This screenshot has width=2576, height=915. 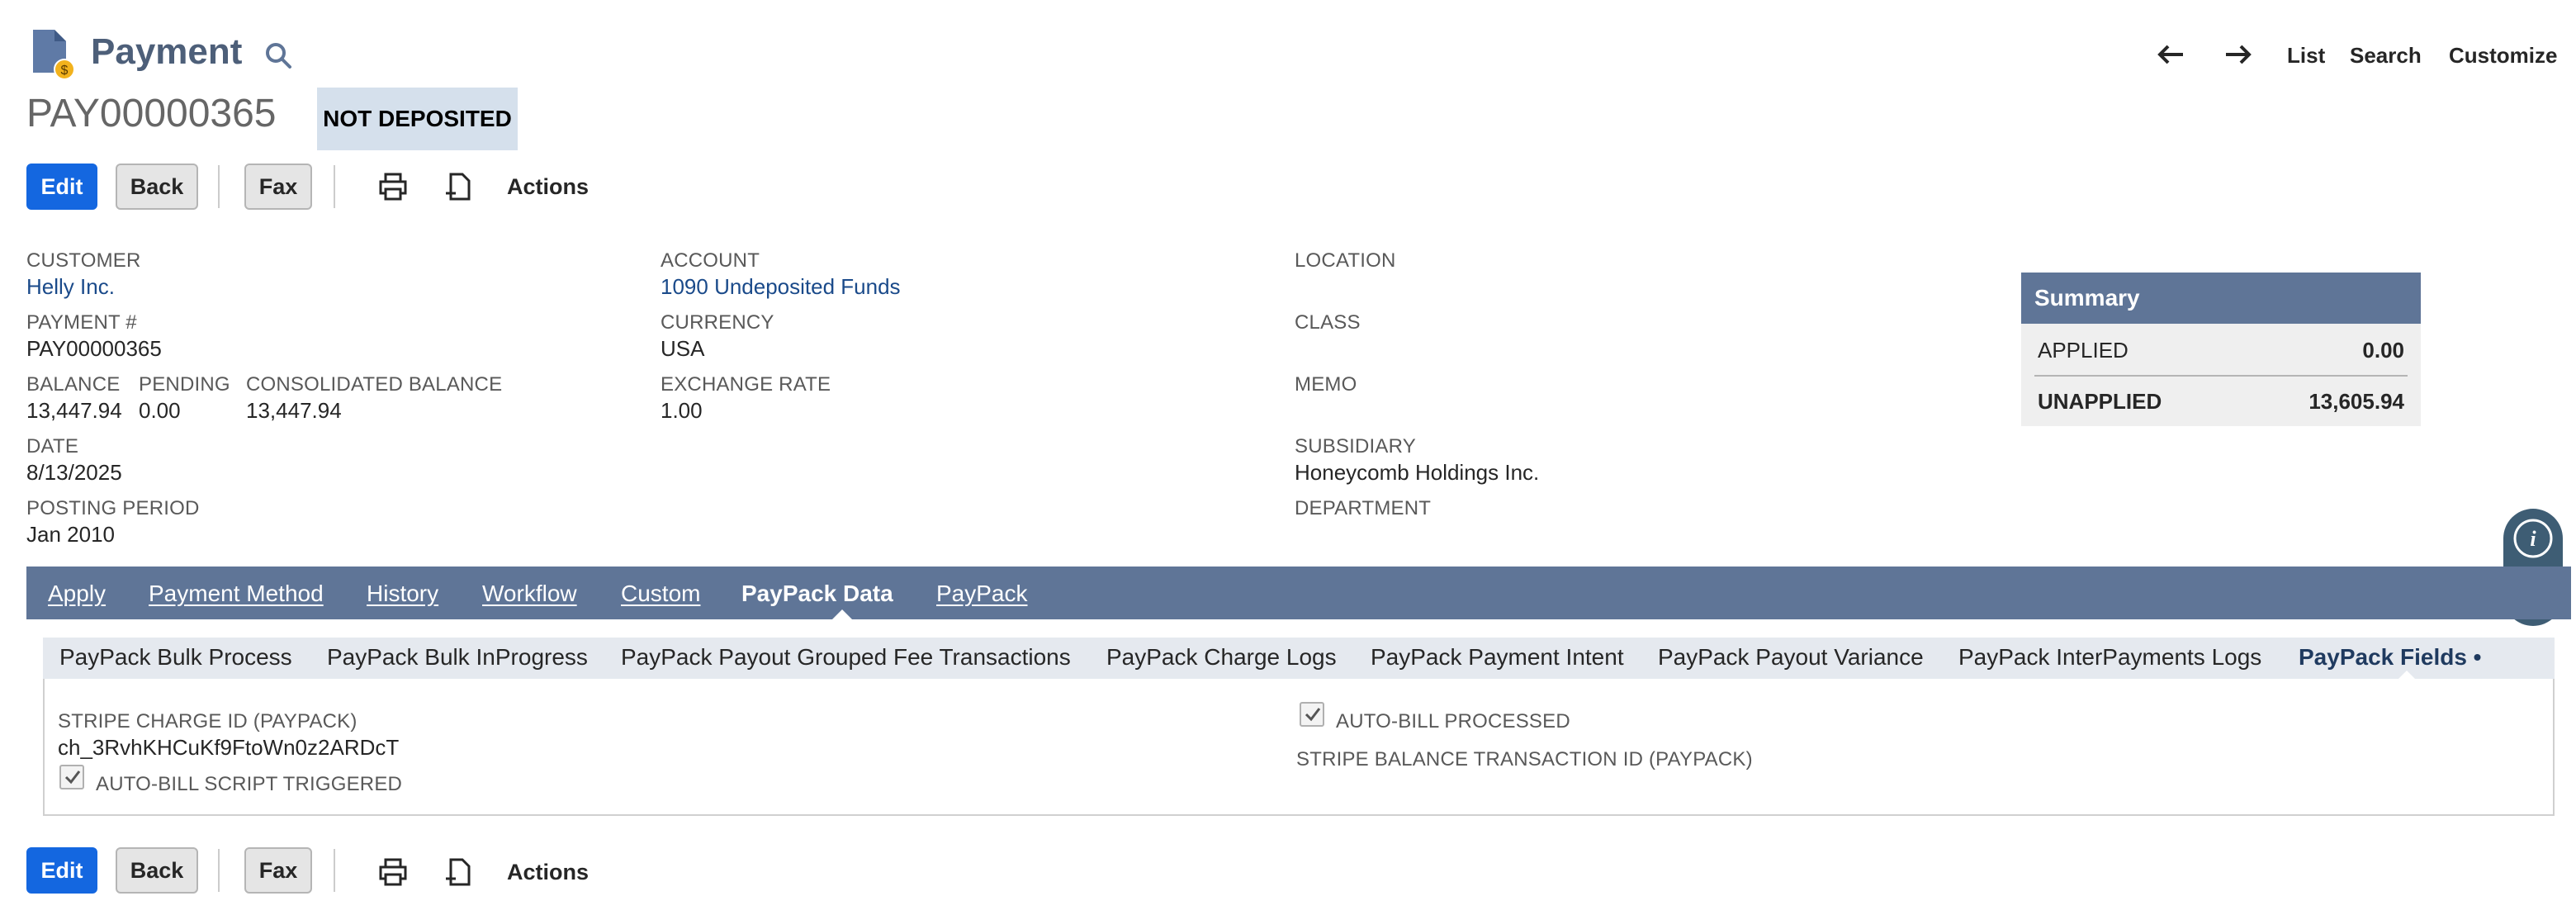 I want to click on department-label: DEPARTMENT, so click(x=1363, y=508).